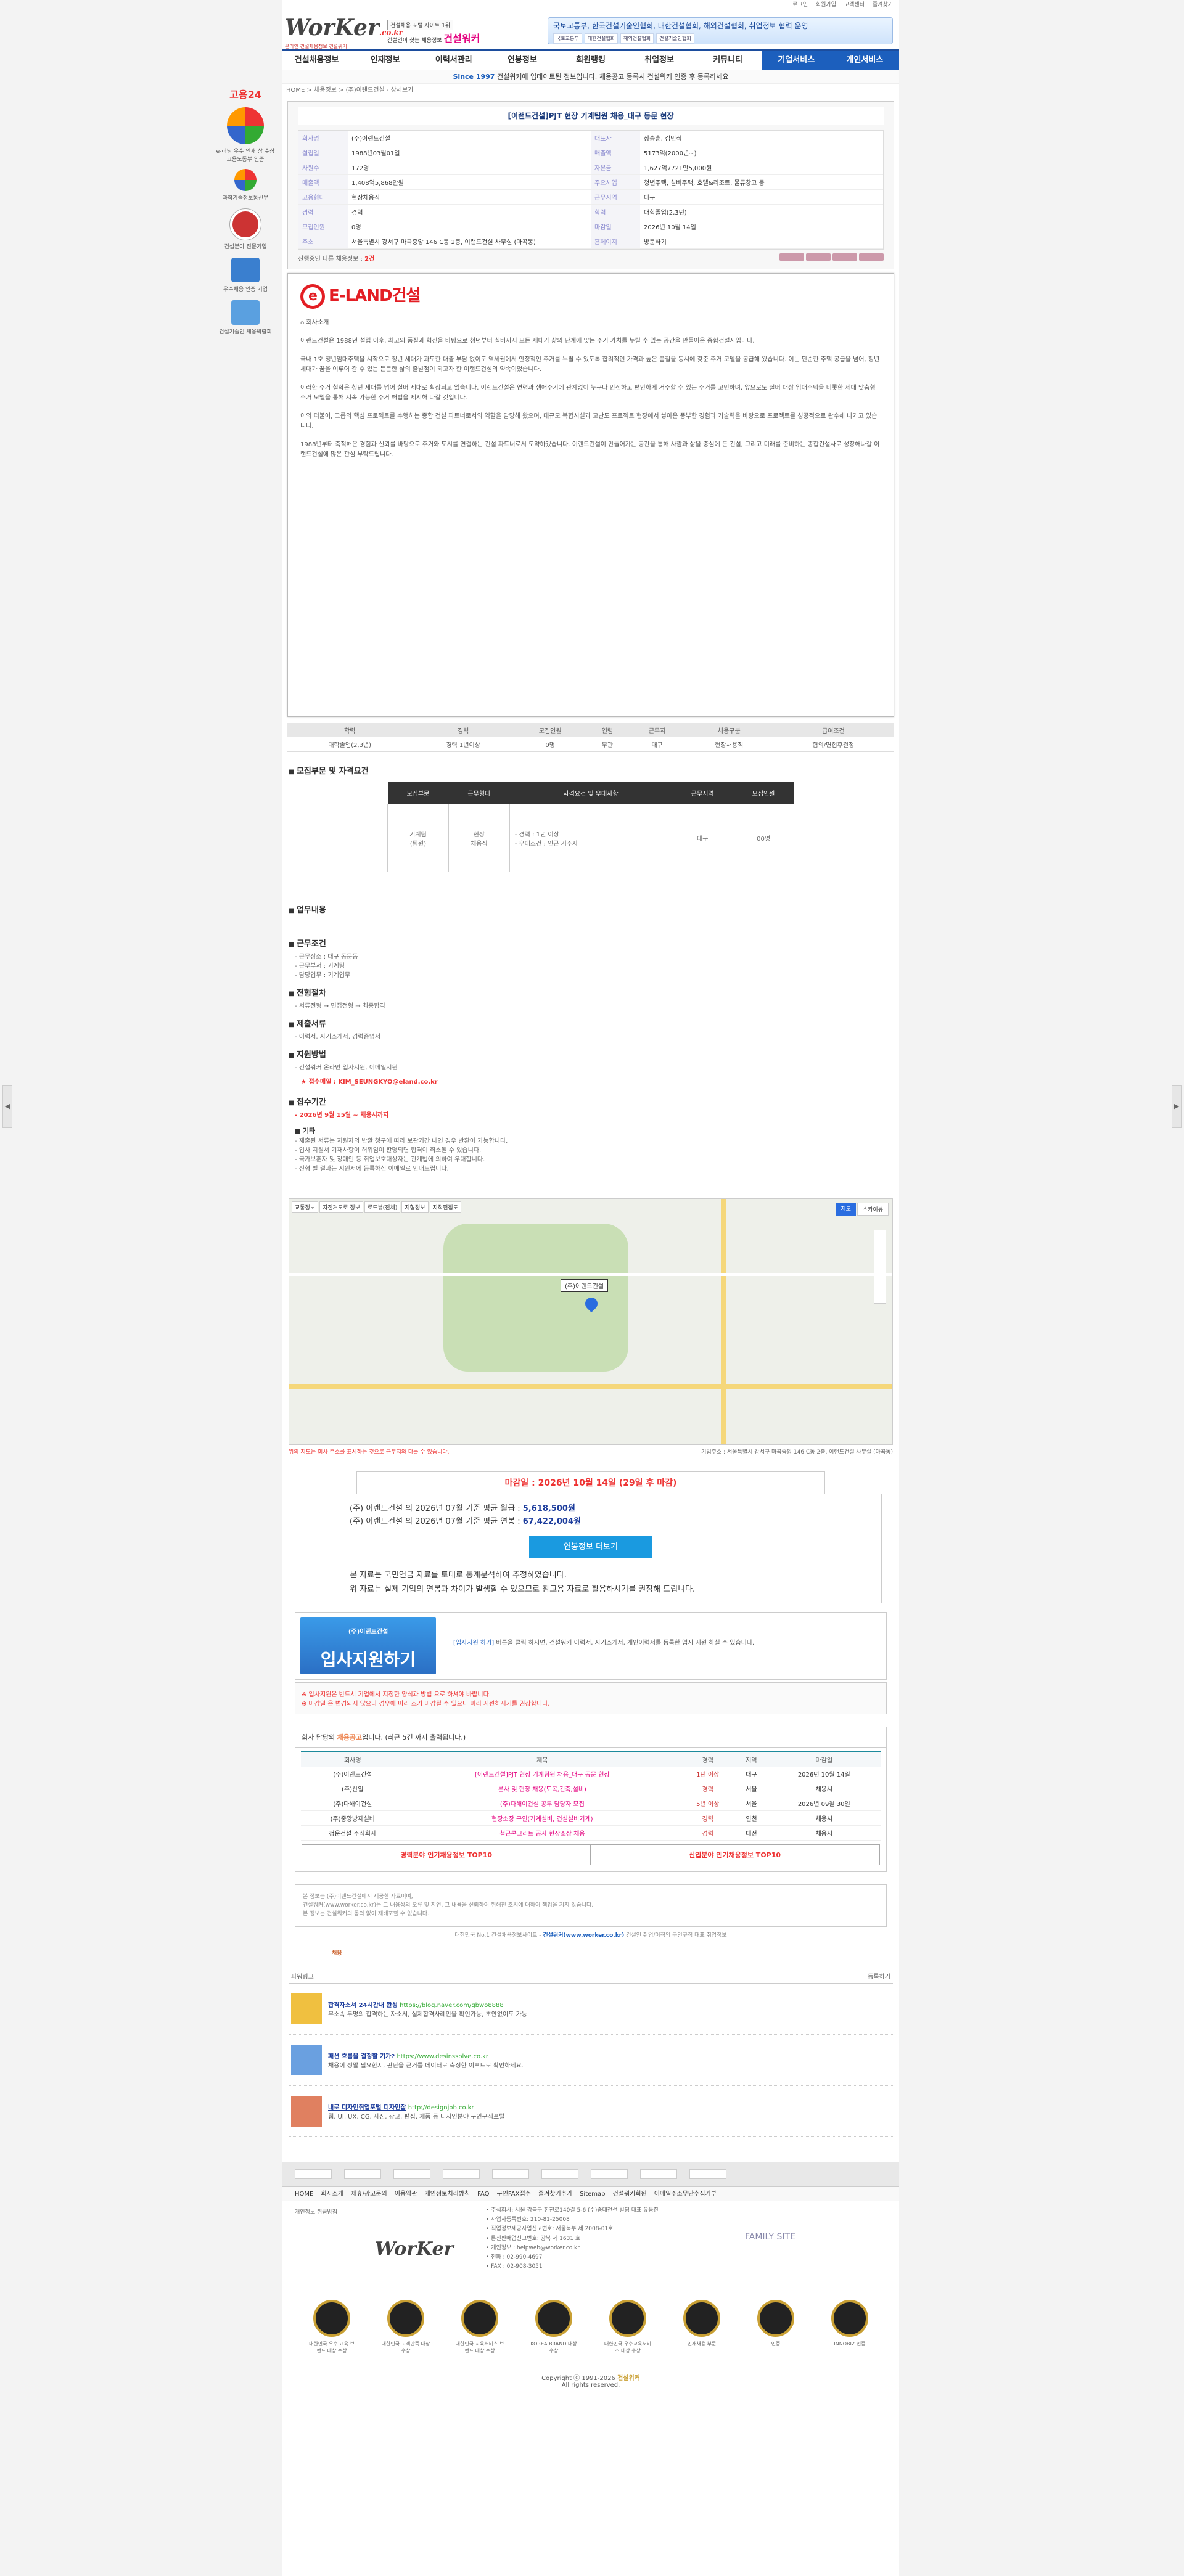  What do you see at coordinates (246, 270) in the screenshot?
I see `cert-icon` at bounding box center [246, 270].